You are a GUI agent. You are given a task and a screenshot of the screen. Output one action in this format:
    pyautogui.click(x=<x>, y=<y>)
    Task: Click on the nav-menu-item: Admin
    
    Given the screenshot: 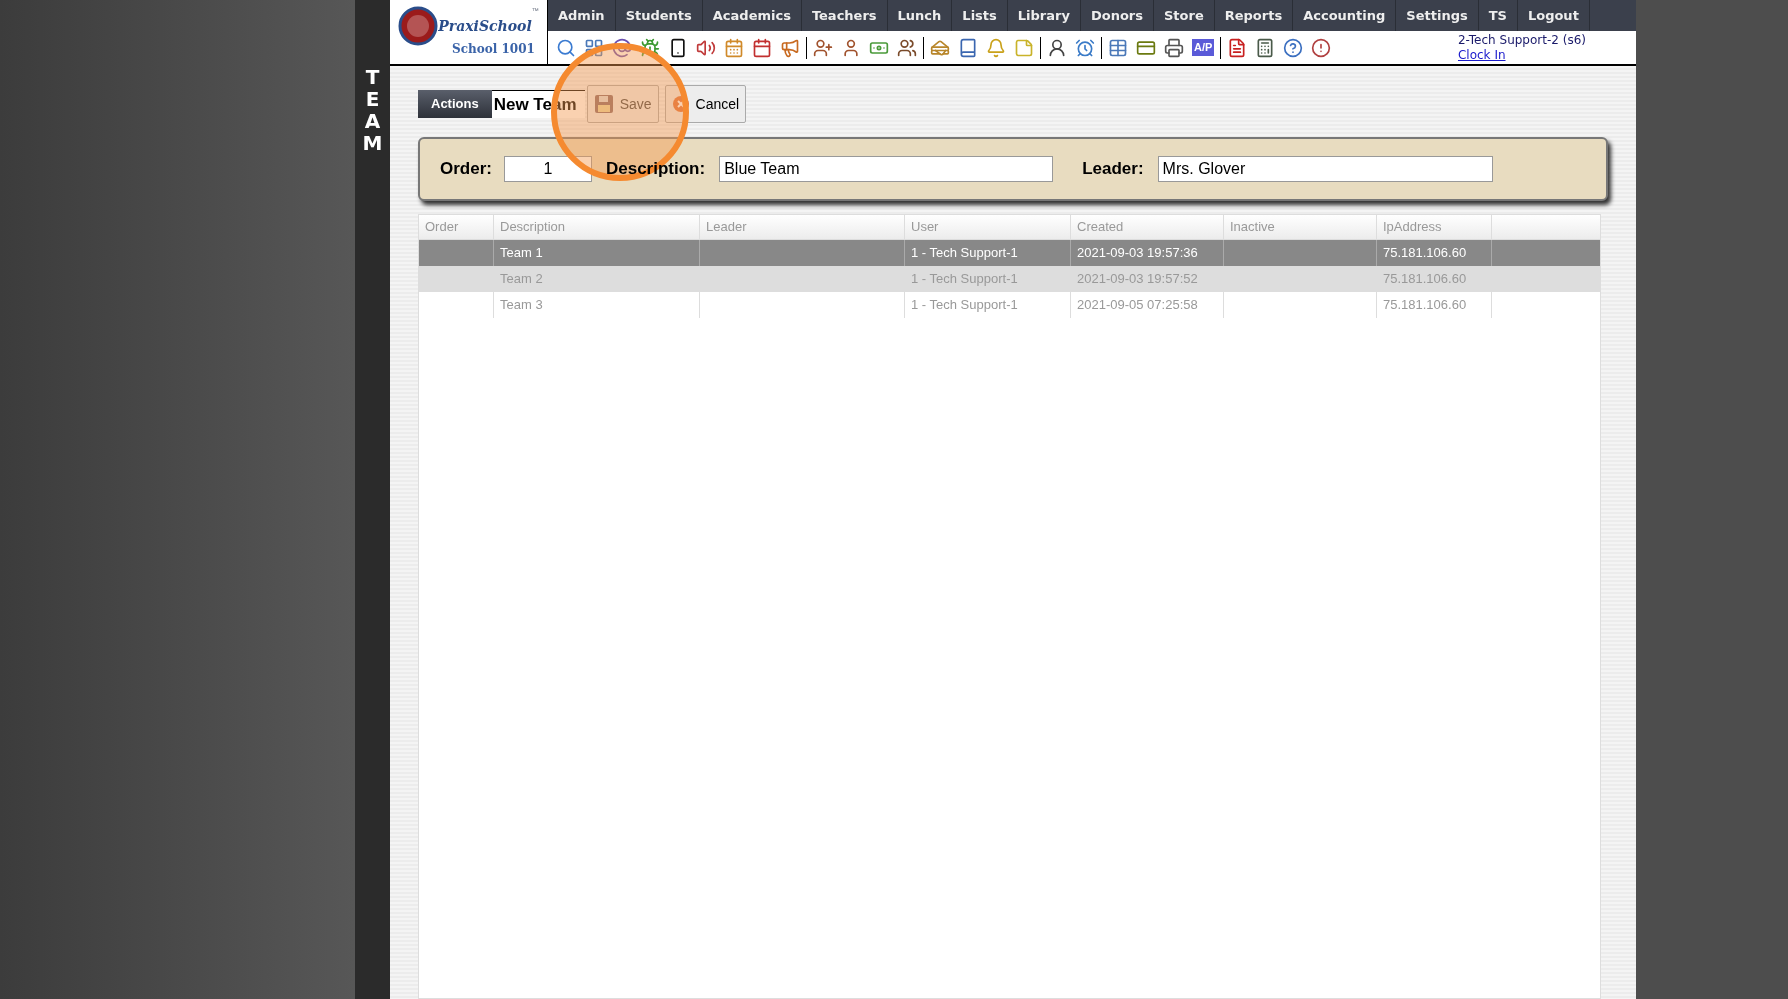 What is the action you would take?
    pyautogui.click(x=582, y=15)
    